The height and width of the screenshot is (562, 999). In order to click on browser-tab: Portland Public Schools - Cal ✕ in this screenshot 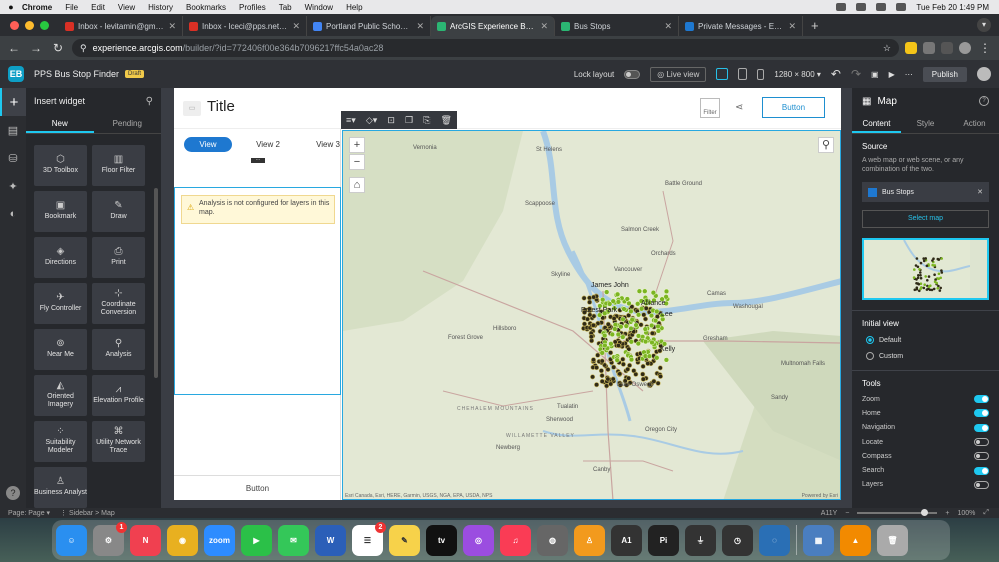, I will do `click(369, 26)`.